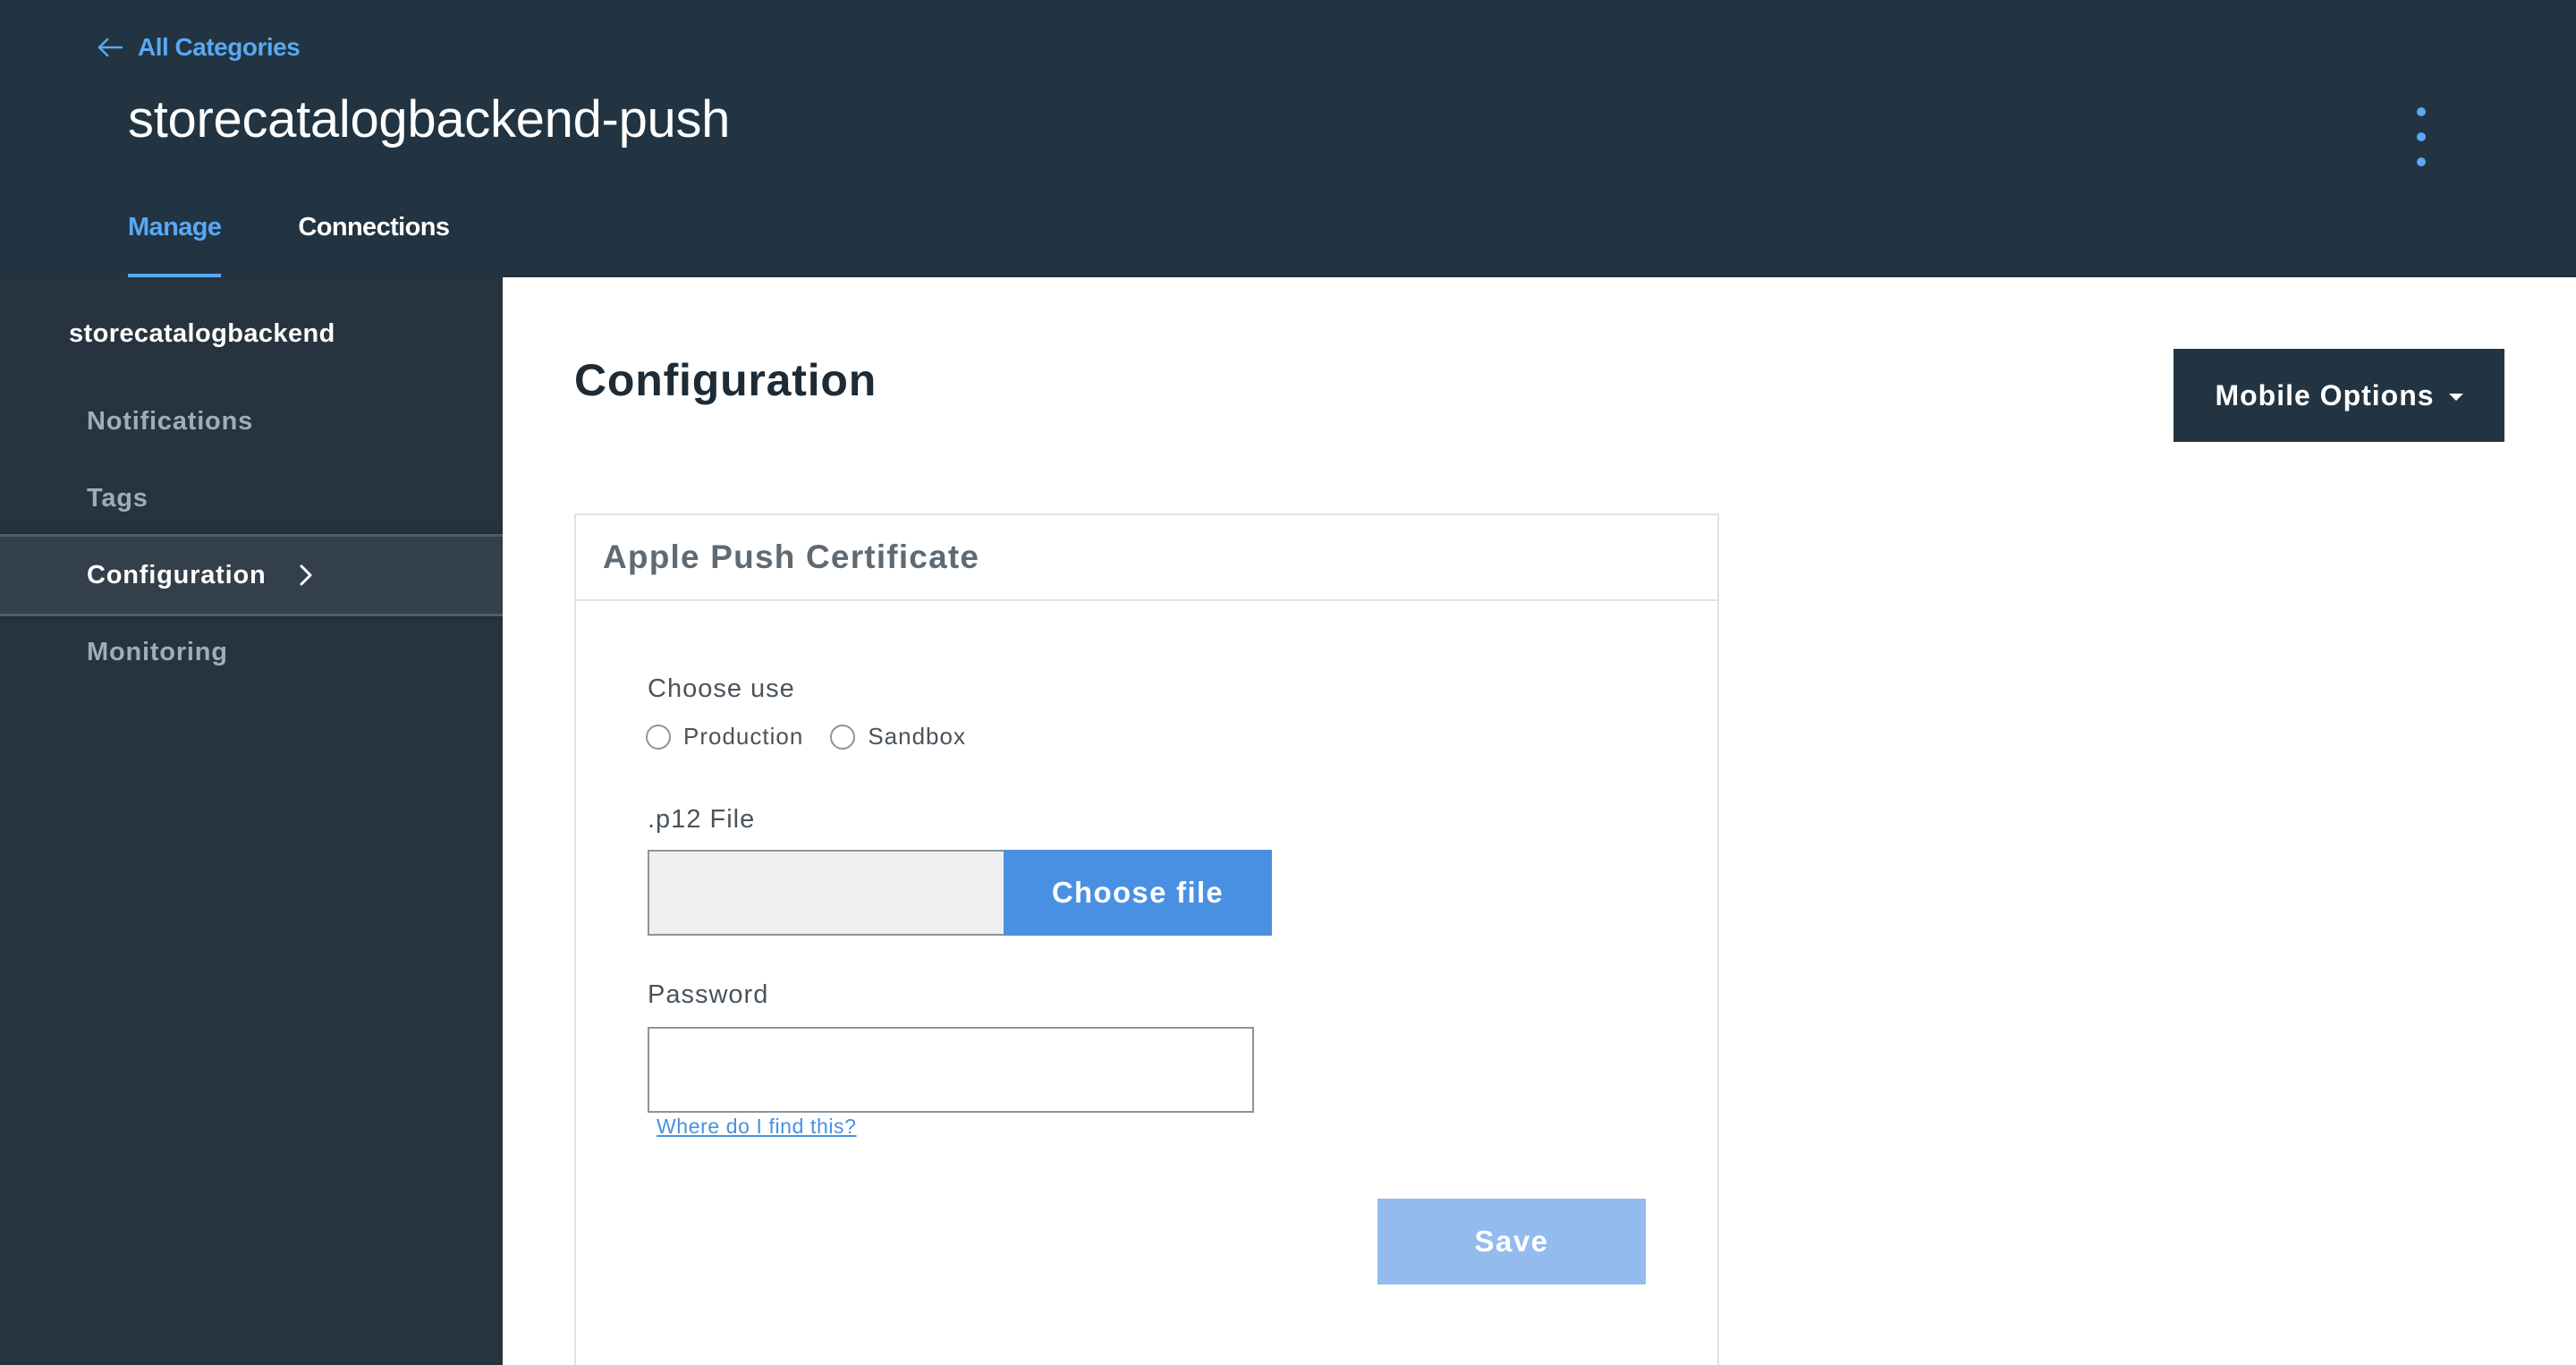 The width and height of the screenshot is (2576, 1365). What do you see at coordinates (826, 893) in the screenshot?
I see `file-name-field` at bounding box center [826, 893].